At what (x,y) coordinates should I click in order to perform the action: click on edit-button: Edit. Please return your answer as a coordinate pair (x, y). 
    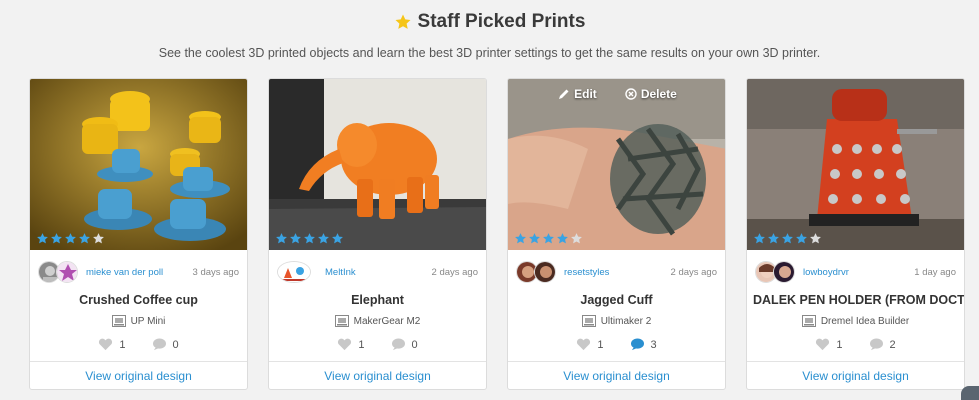
    Looking at the image, I should click on (577, 94).